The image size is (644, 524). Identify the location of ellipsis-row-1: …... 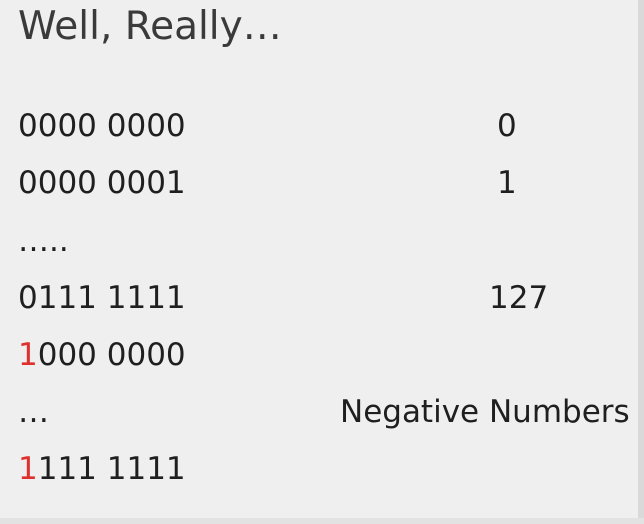
(43, 241).